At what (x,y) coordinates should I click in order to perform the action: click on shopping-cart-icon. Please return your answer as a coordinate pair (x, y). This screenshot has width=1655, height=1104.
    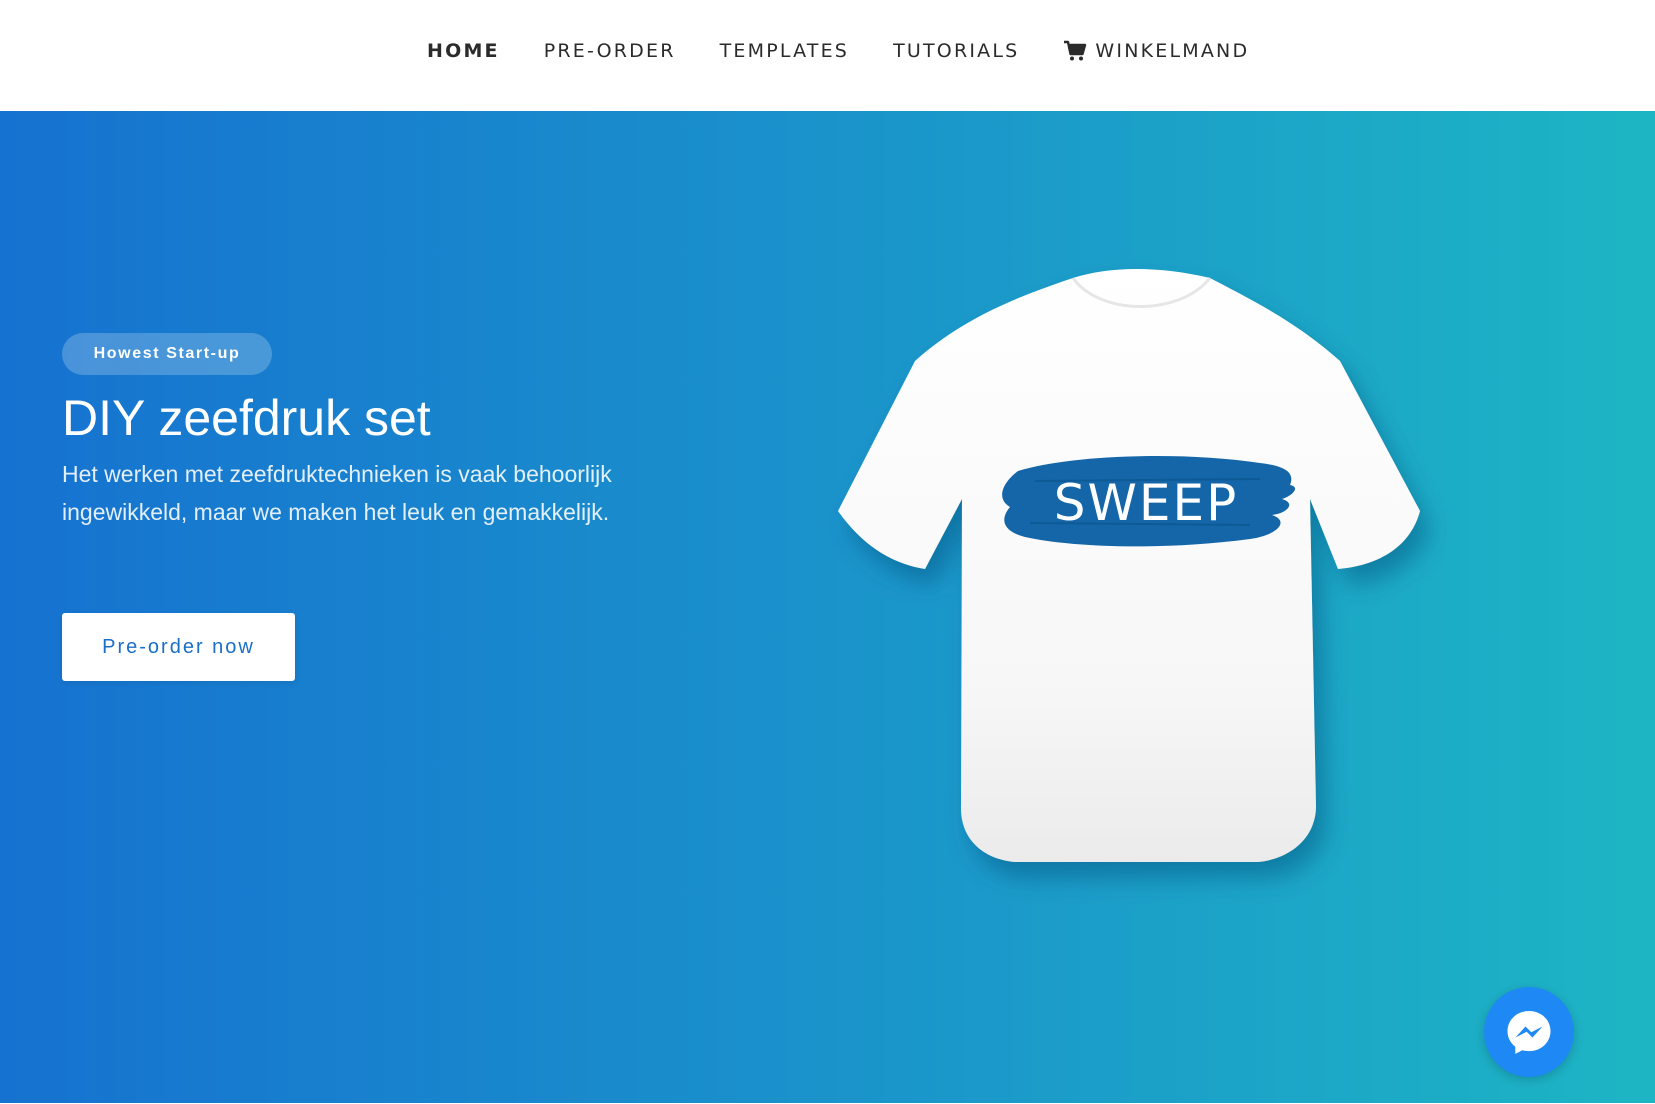
    Looking at the image, I should click on (1075, 50).